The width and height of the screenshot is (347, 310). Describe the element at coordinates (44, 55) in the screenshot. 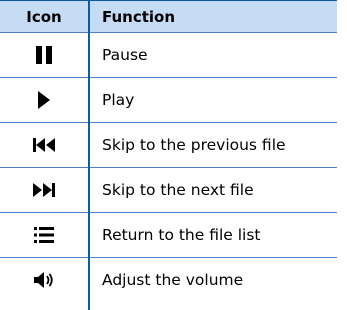

I see `pause-icon` at that location.